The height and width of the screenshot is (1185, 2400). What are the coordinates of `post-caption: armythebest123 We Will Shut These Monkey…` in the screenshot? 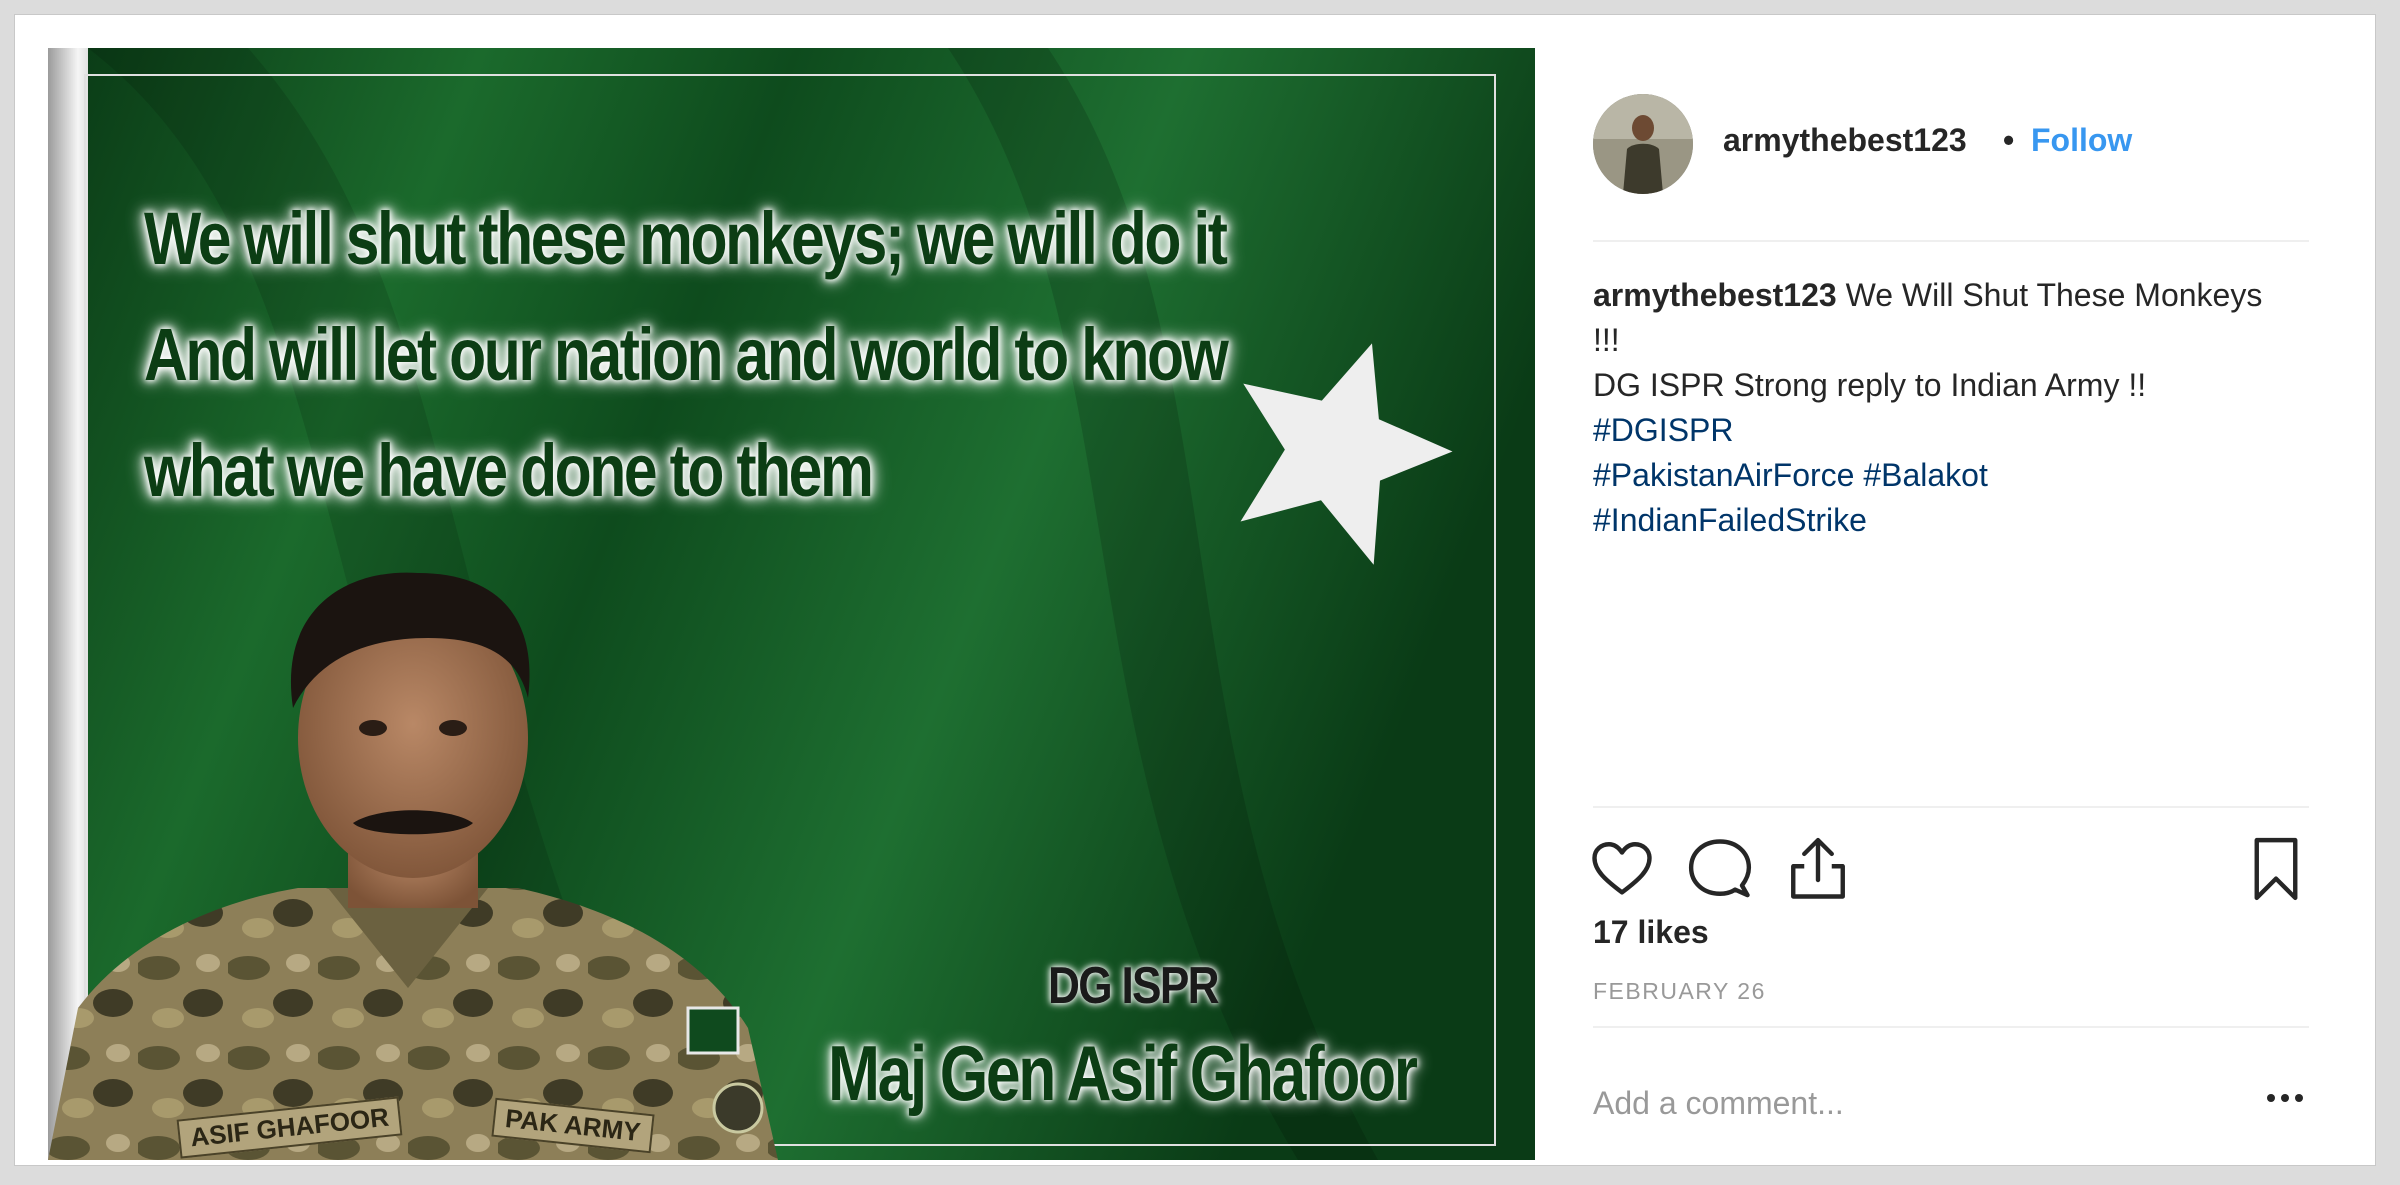 It's located at (1943, 408).